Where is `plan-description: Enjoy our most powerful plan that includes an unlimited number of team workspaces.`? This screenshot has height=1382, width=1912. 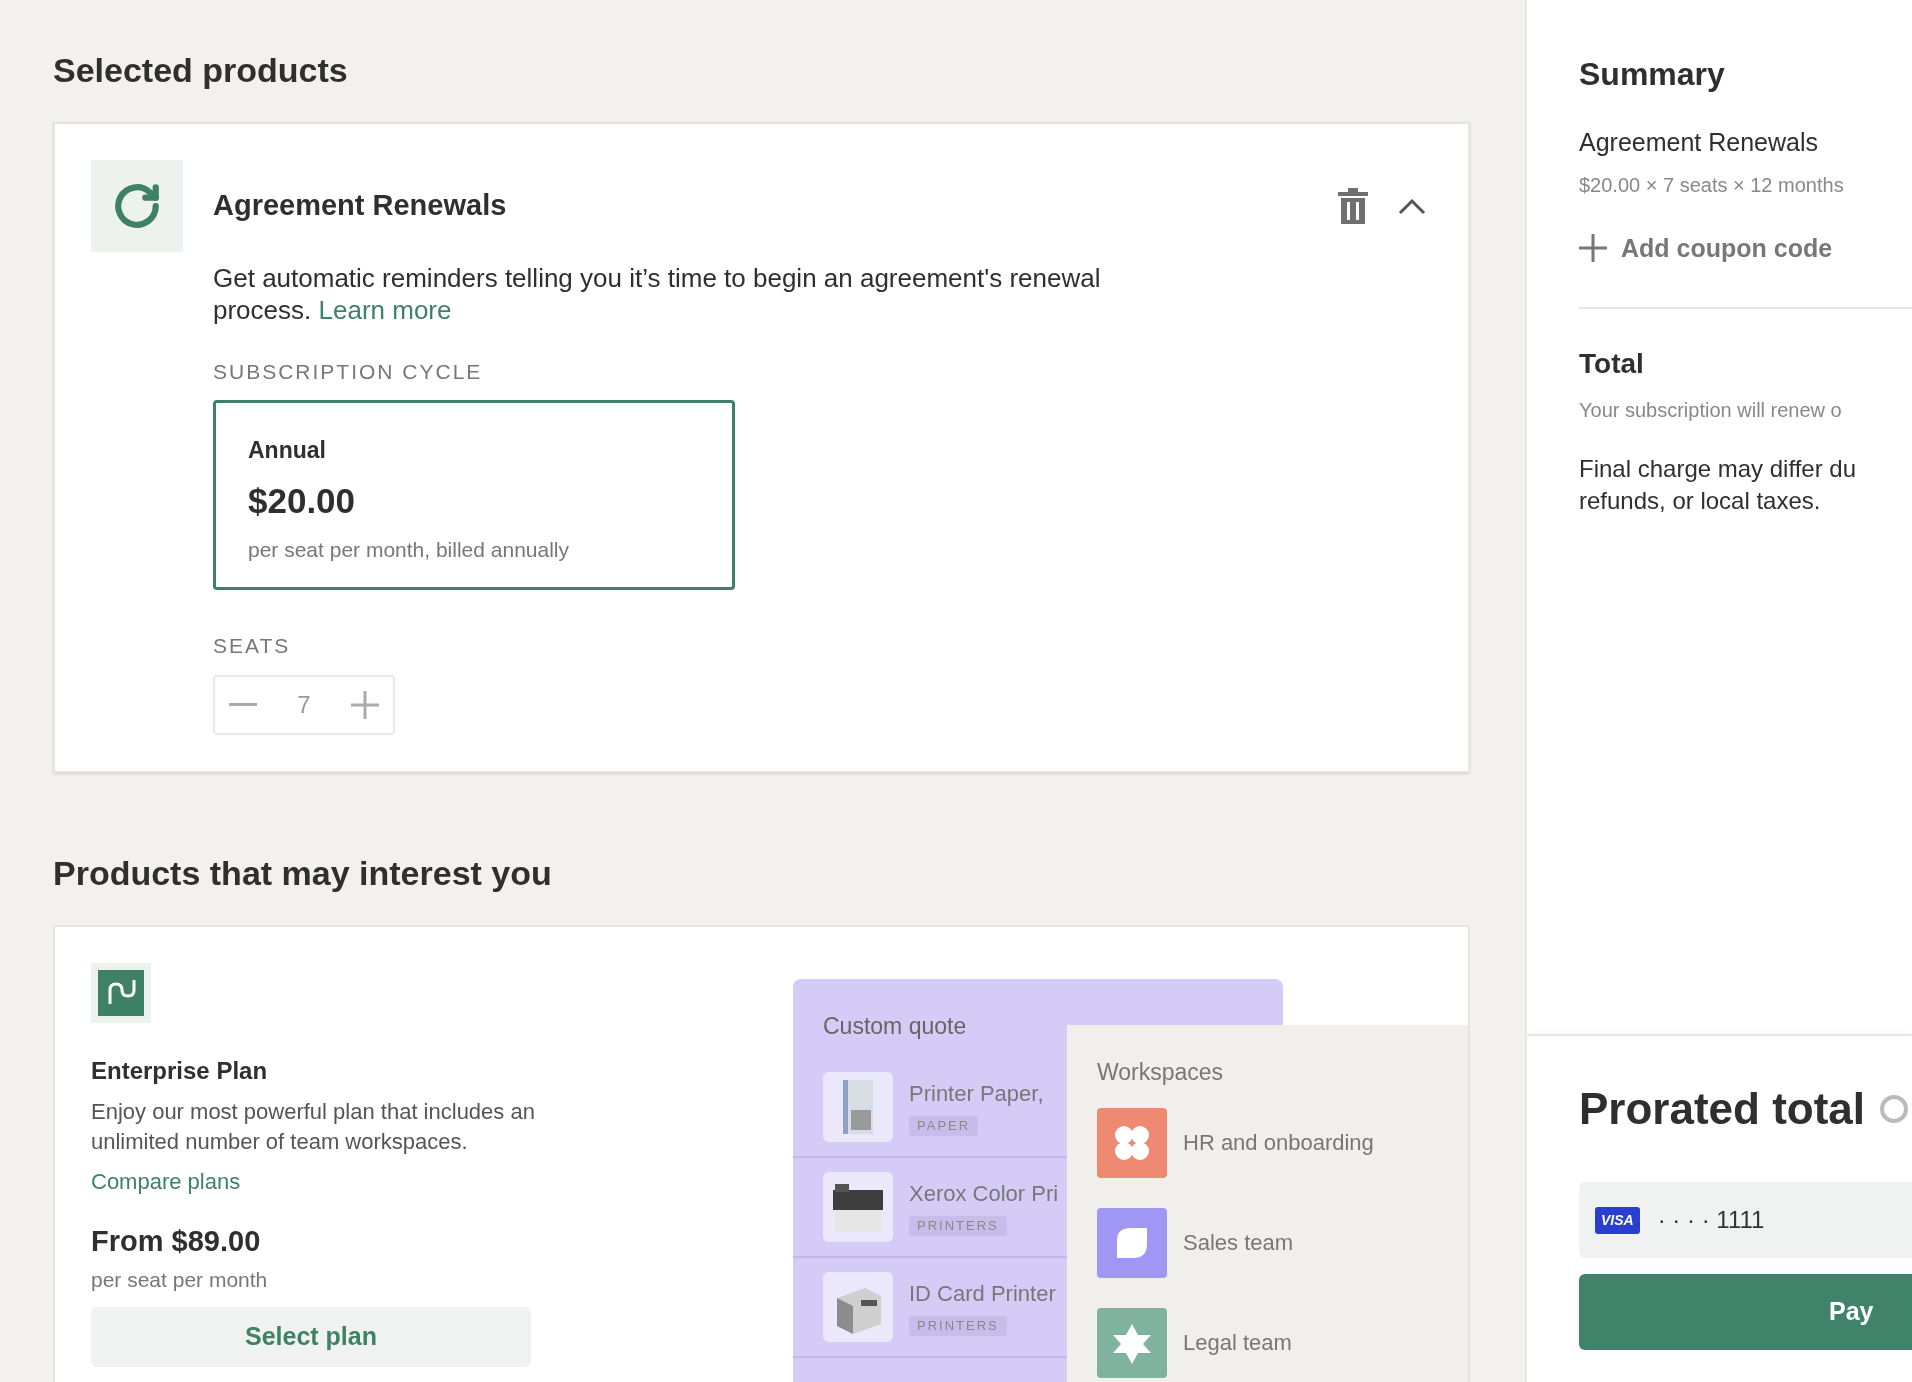 plan-description: Enjoy our most powerful plan that includes an unlimited number of team workspaces. is located at coordinates (313, 1127).